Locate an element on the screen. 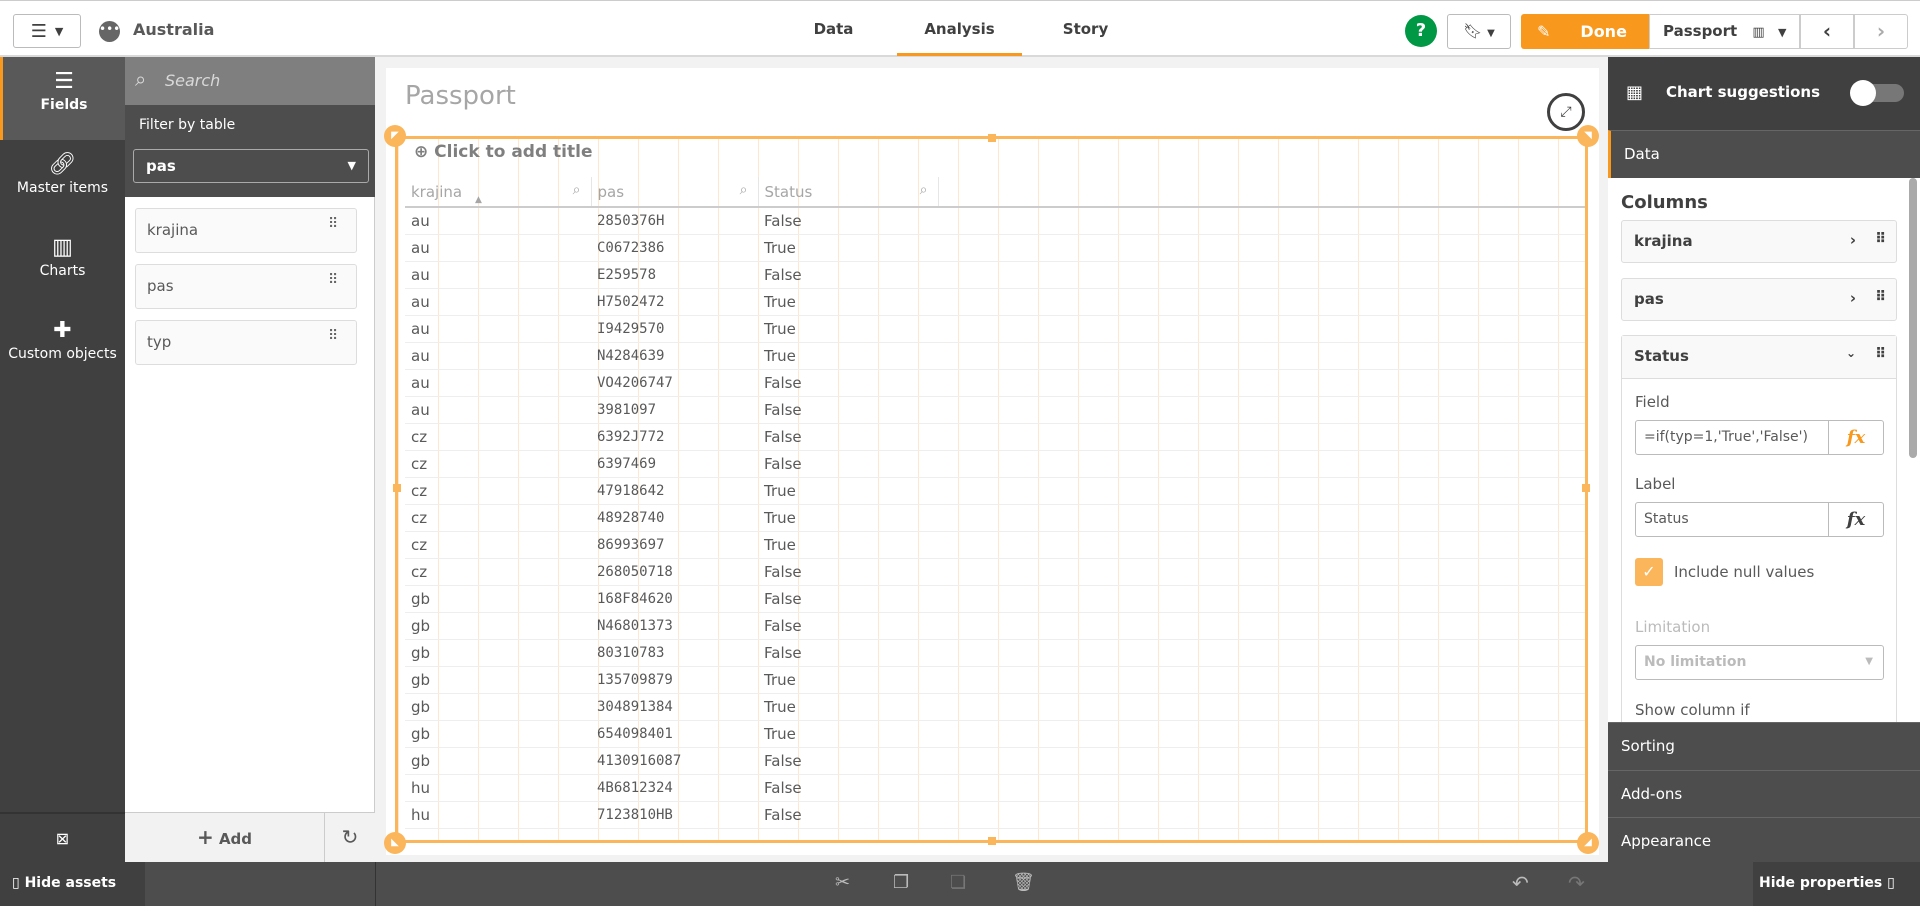 The height and width of the screenshot is (906, 1920). variables-icon: ⊠ is located at coordinates (62, 837).